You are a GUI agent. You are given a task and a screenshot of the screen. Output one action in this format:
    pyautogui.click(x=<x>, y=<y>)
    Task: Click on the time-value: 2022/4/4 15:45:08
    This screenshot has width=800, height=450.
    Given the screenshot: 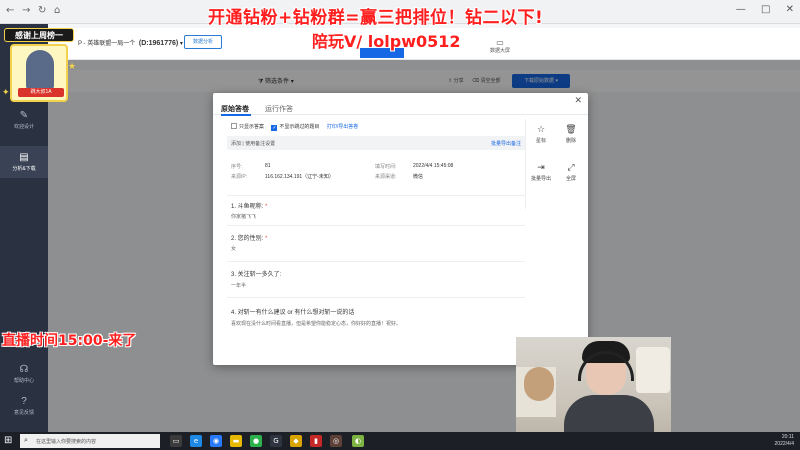 What is the action you would take?
    pyautogui.click(x=433, y=166)
    